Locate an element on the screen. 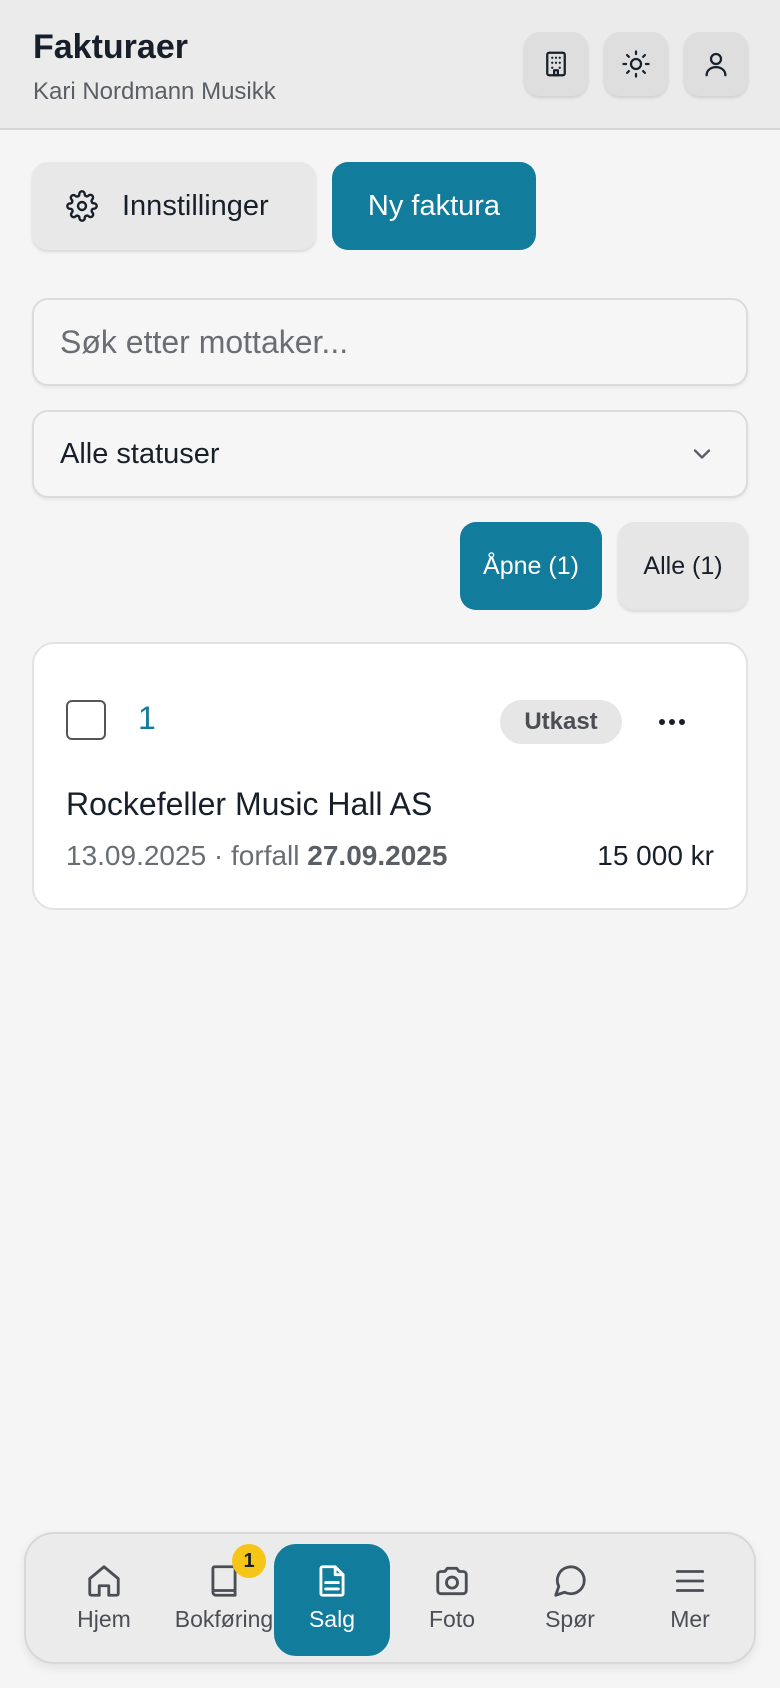 The height and width of the screenshot is (1688, 780). status-select: Alle statuser is located at coordinates (390, 454).